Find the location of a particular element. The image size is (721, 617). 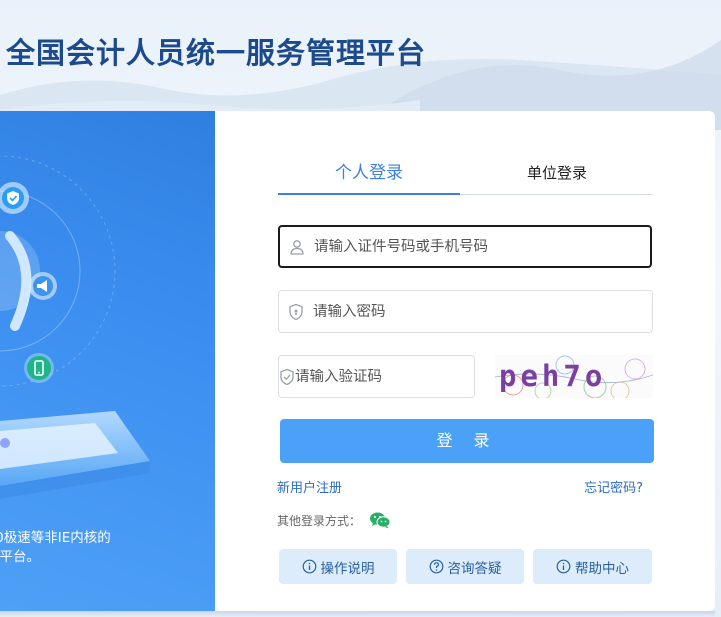

faq-button: 咨询答疑 is located at coordinates (465, 566).